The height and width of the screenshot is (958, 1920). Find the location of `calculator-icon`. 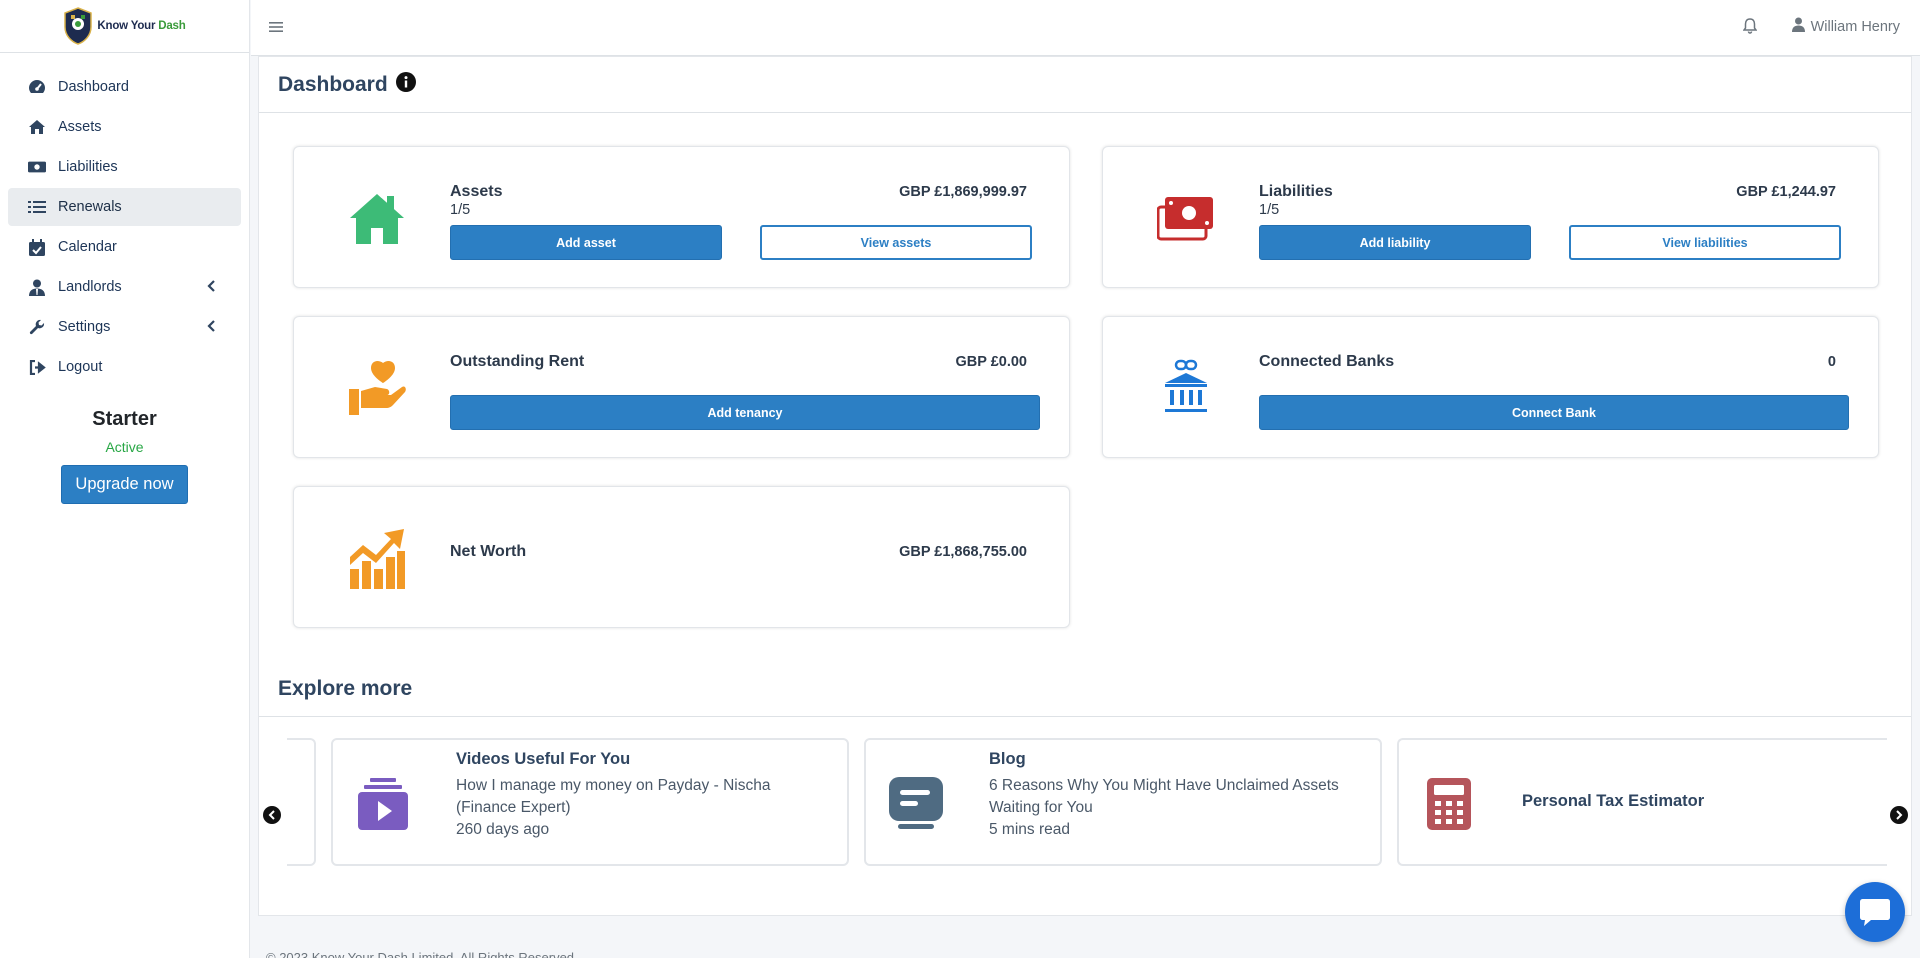

calculator-icon is located at coordinates (1449, 804).